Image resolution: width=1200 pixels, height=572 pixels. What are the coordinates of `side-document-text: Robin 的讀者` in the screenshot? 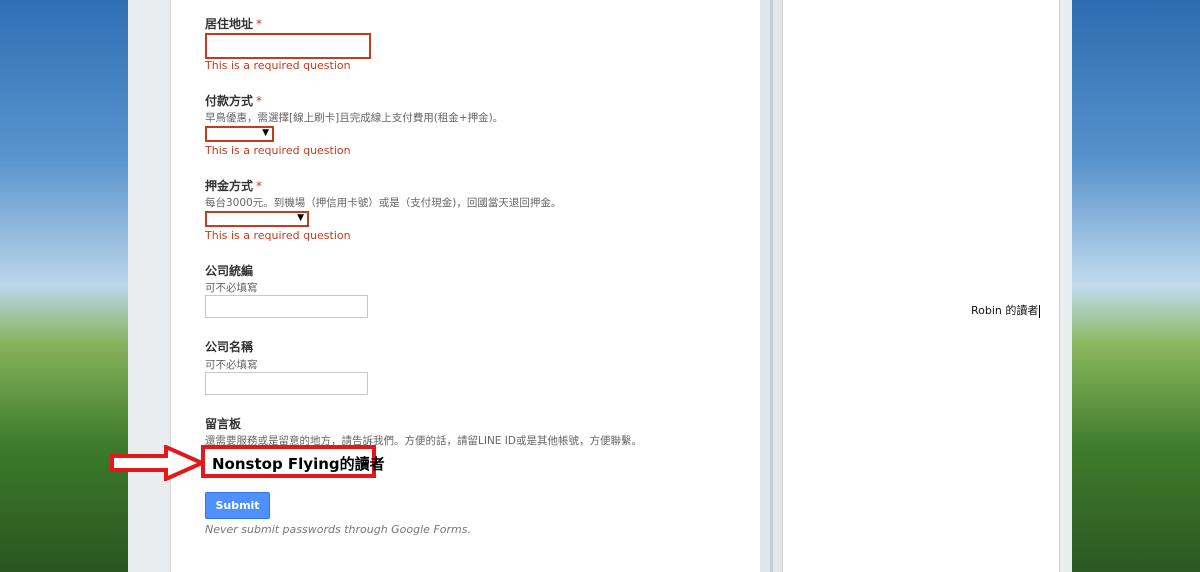 It's located at (1005, 310).